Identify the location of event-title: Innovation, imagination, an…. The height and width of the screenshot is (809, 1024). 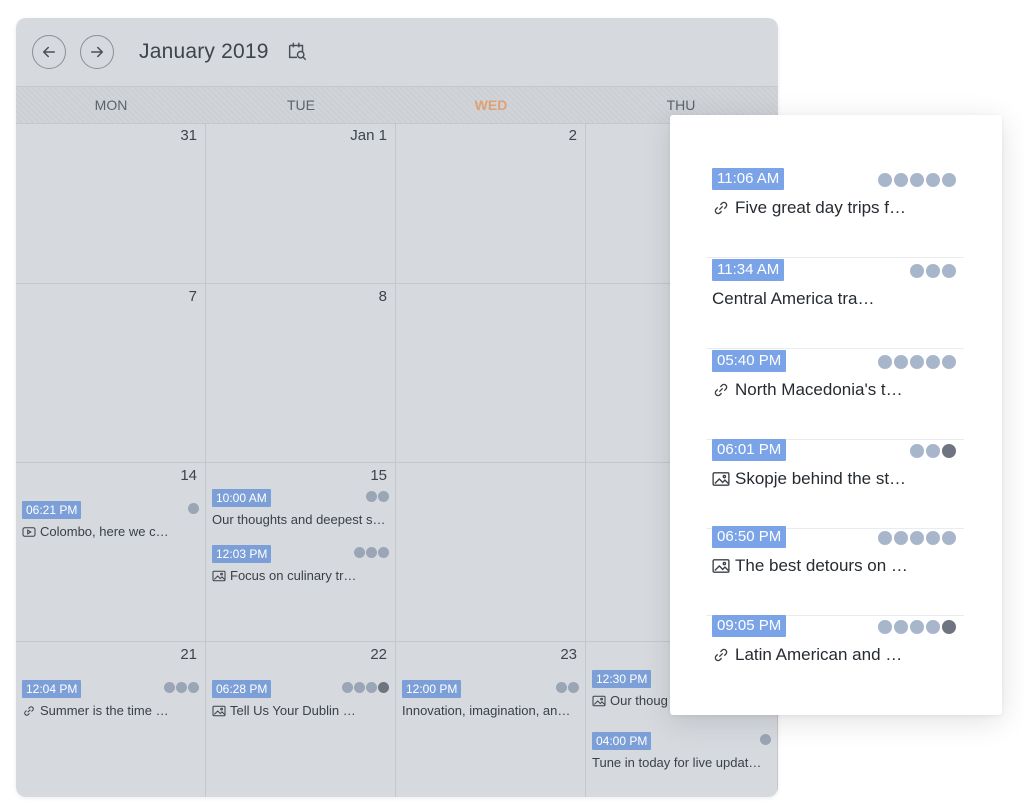
(490, 710).